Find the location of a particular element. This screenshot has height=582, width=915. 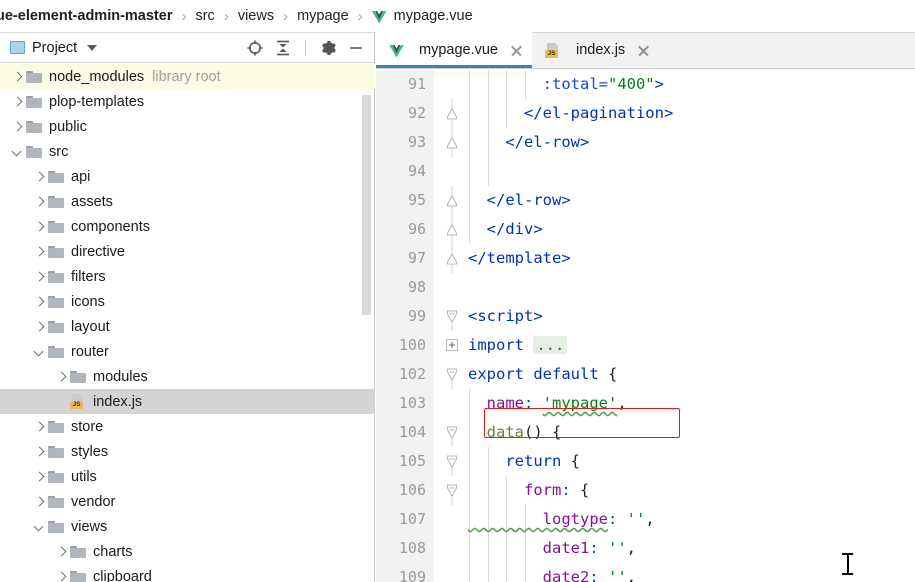

locate-target-icon is located at coordinates (255, 48).